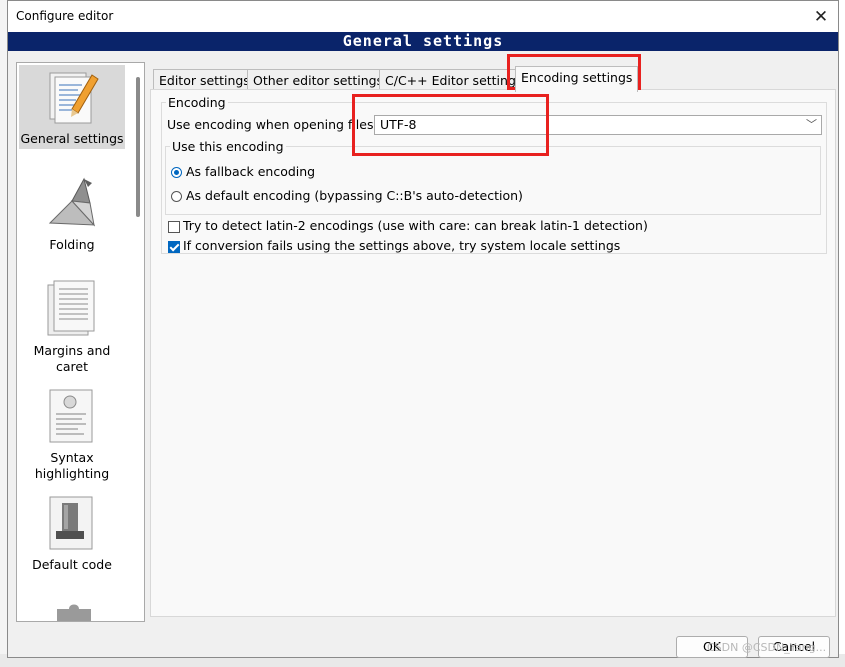 The height and width of the screenshot is (667, 845). What do you see at coordinates (72, 465) in the screenshot?
I see `sidebar-item-label: Syntax highlighting` at bounding box center [72, 465].